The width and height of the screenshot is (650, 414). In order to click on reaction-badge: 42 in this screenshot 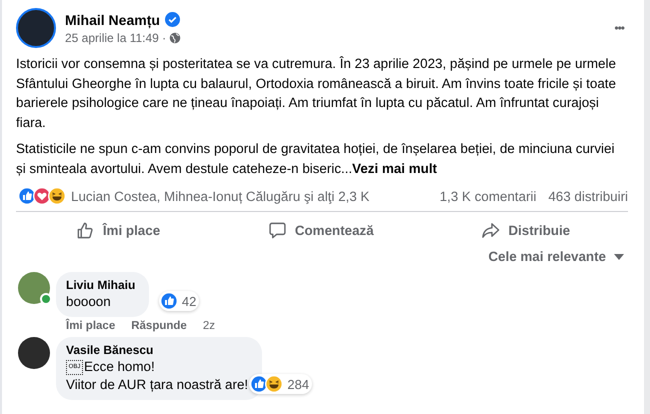, I will do `click(179, 301)`.